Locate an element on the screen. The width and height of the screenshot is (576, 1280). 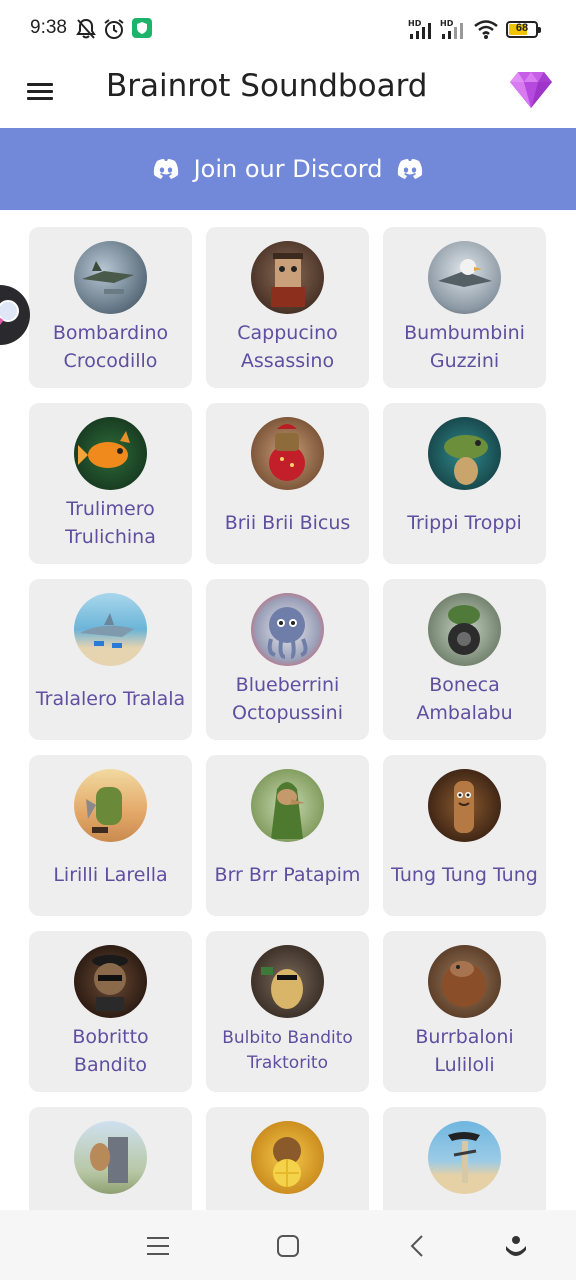
sound-tile-bobritto: Bobritto Bandito is located at coordinates (110, 1011).